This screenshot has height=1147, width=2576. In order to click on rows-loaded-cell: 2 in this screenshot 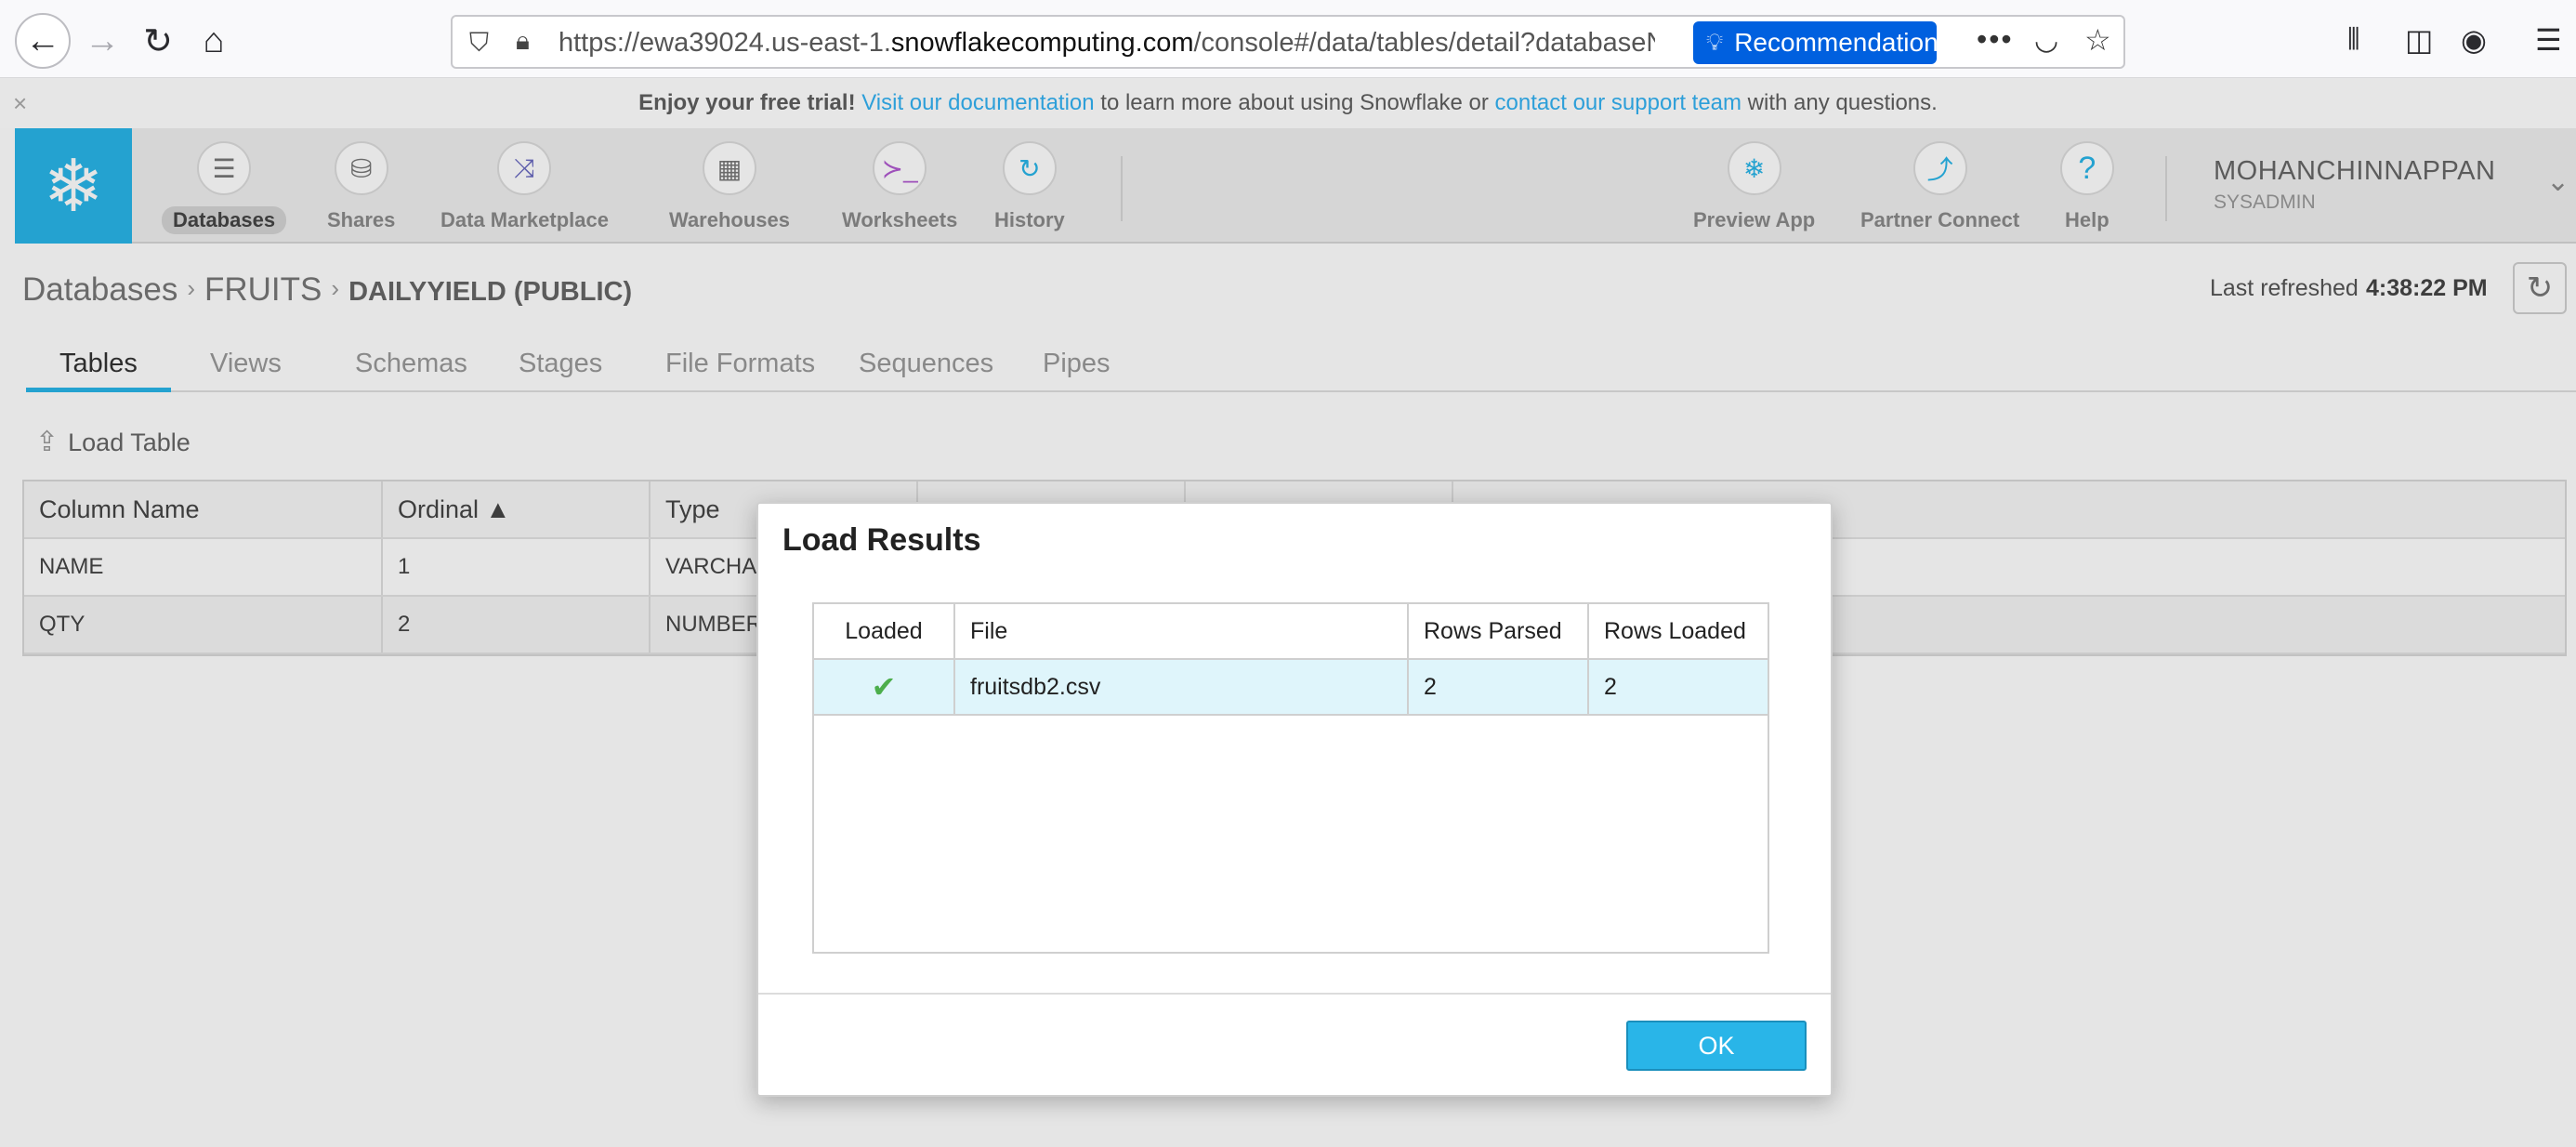, I will do `click(1610, 687)`.